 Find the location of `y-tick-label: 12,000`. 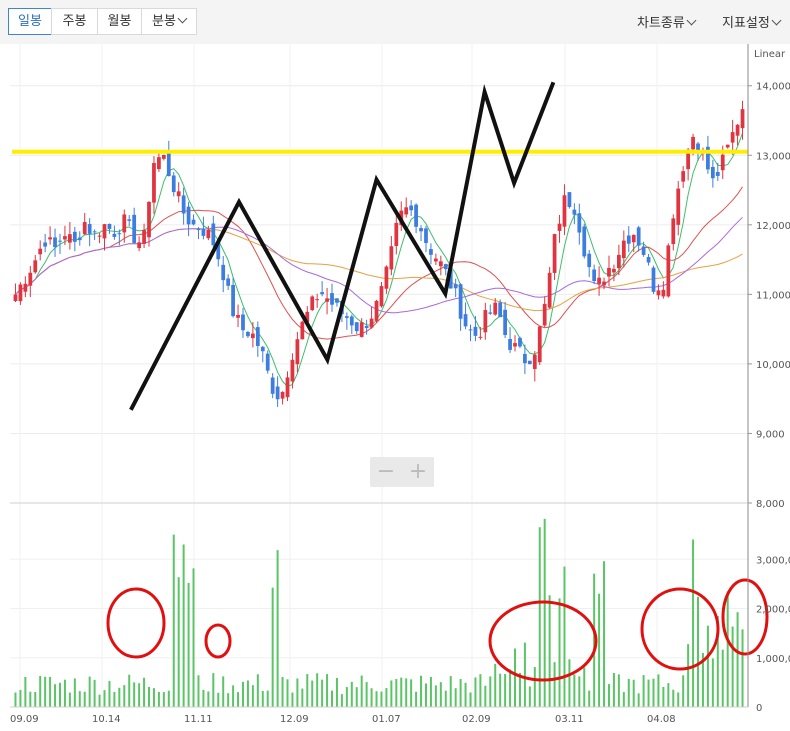

y-tick-label: 12,000 is located at coordinates (773, 226).